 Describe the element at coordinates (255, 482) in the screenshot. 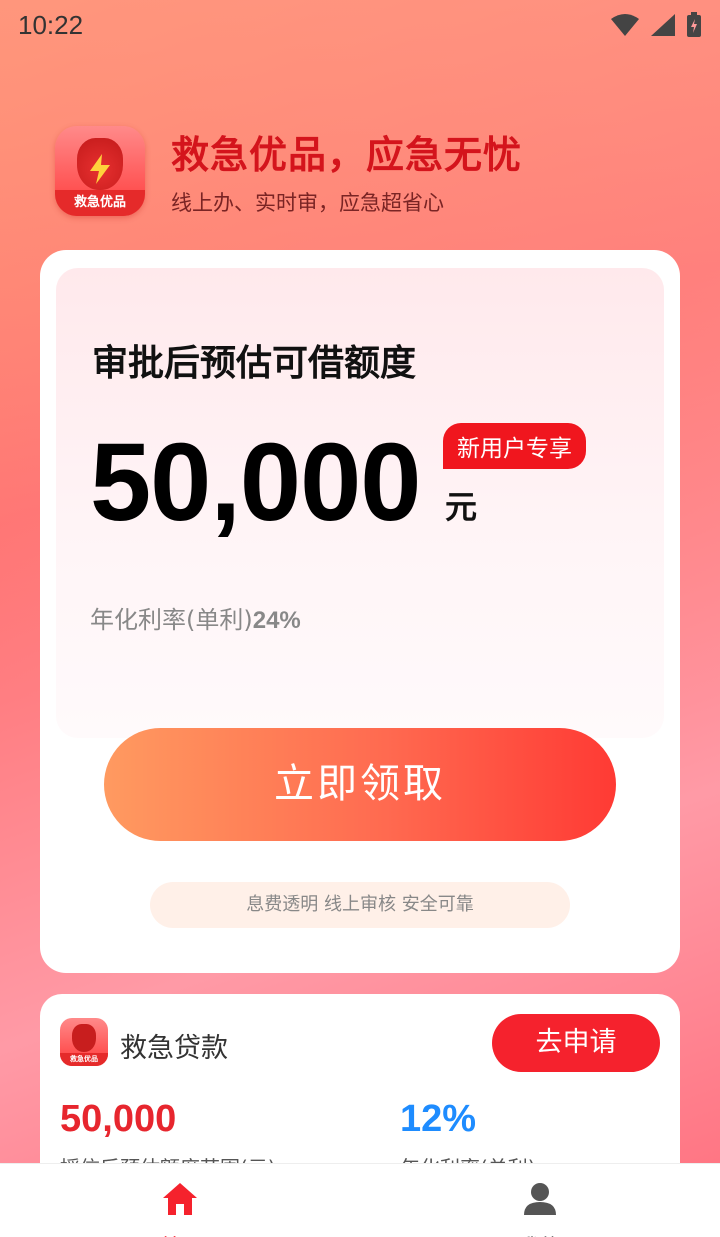

I see `loan-amount: 50,000` at that location.